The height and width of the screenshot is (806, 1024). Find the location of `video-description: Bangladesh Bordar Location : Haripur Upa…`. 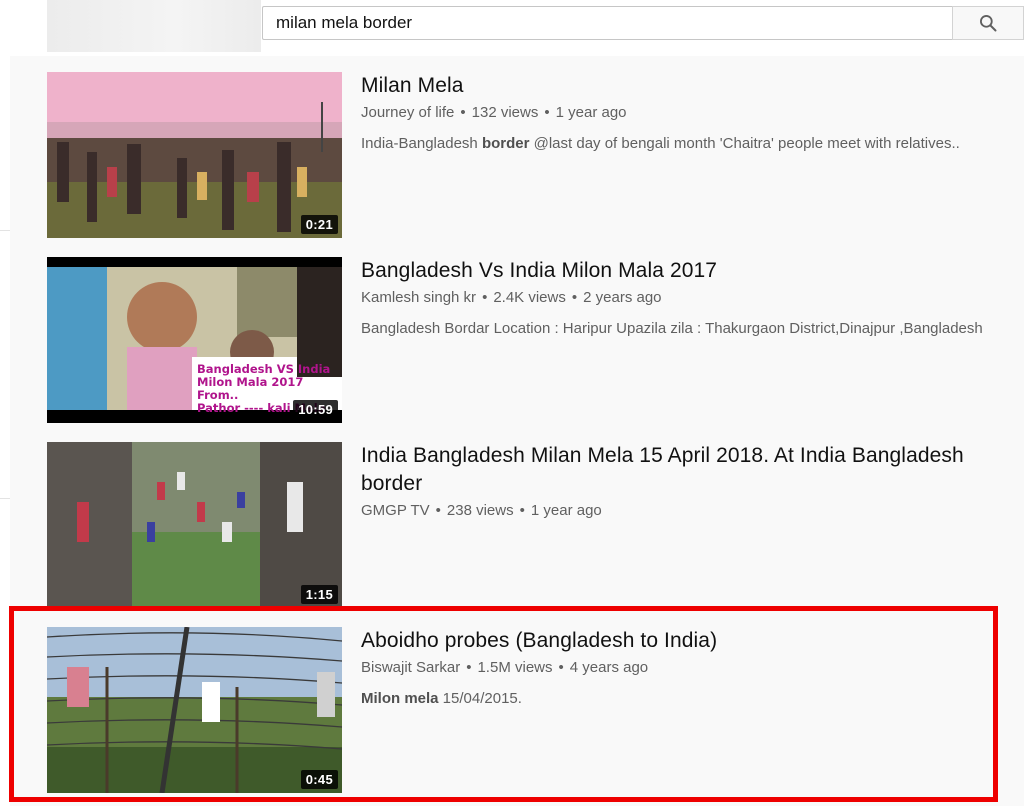

video-description: Bangladesh Bordar Location : Haripur Upa… is located at coordinates (672, 328).